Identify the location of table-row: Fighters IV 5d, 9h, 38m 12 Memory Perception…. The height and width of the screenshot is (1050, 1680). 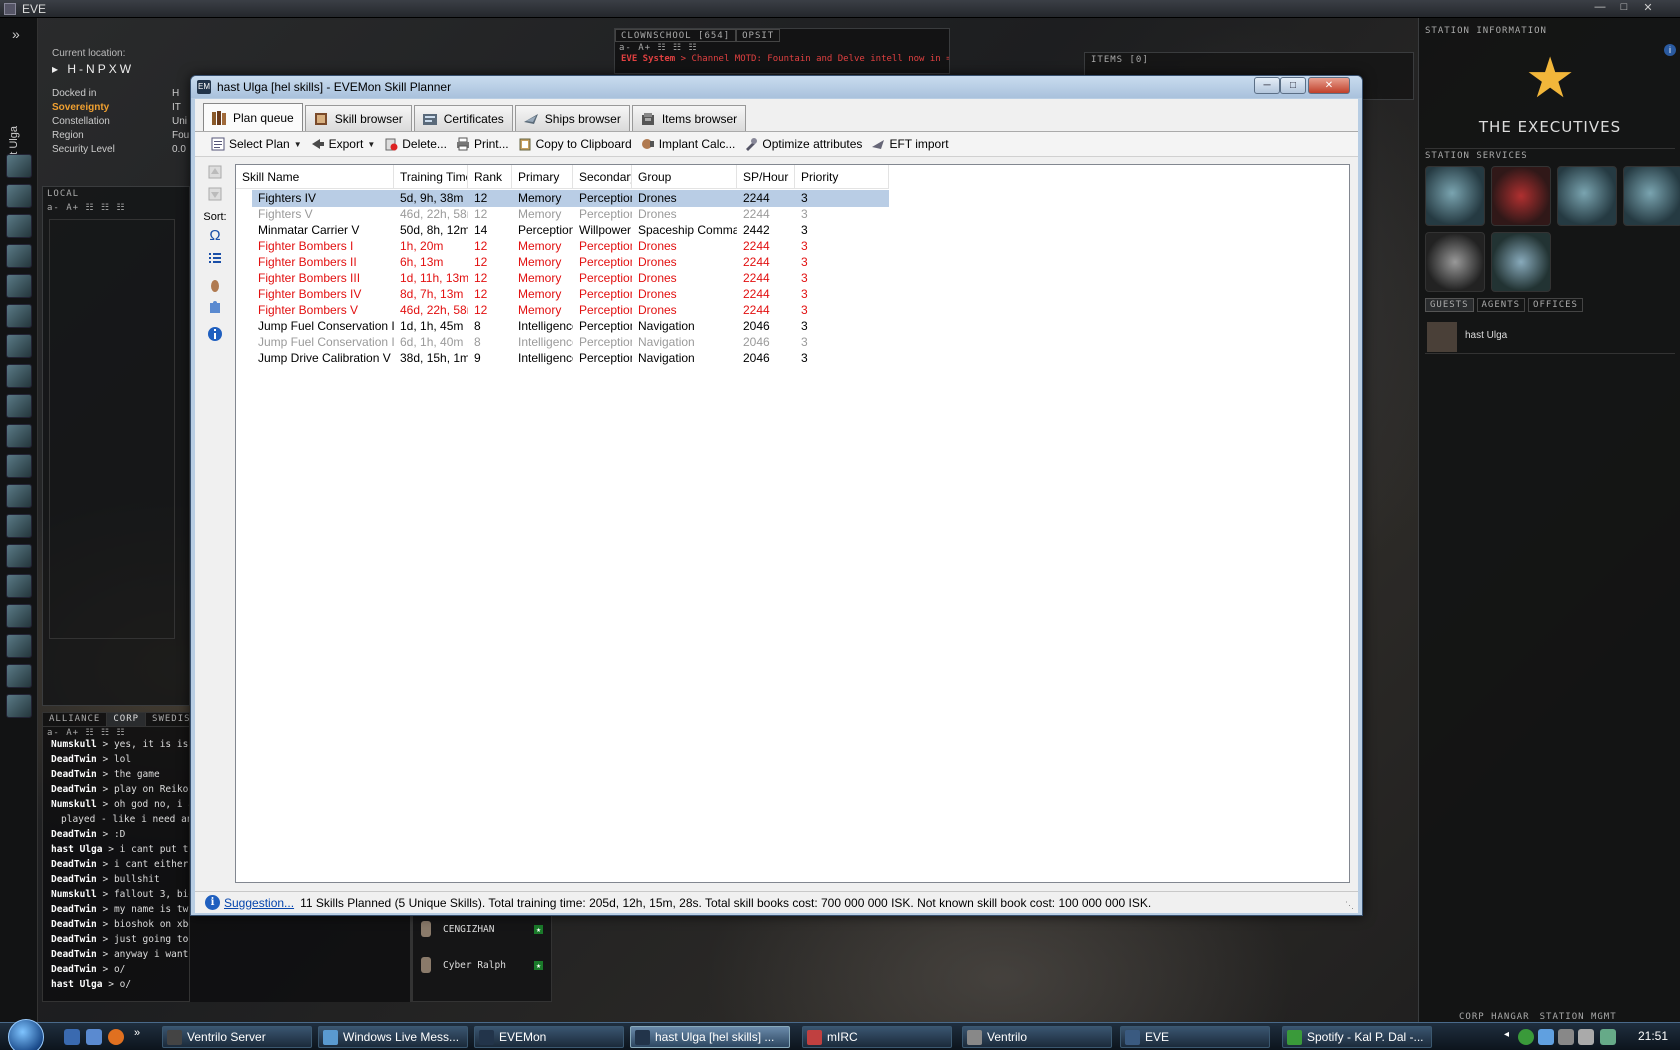
(562, 198).